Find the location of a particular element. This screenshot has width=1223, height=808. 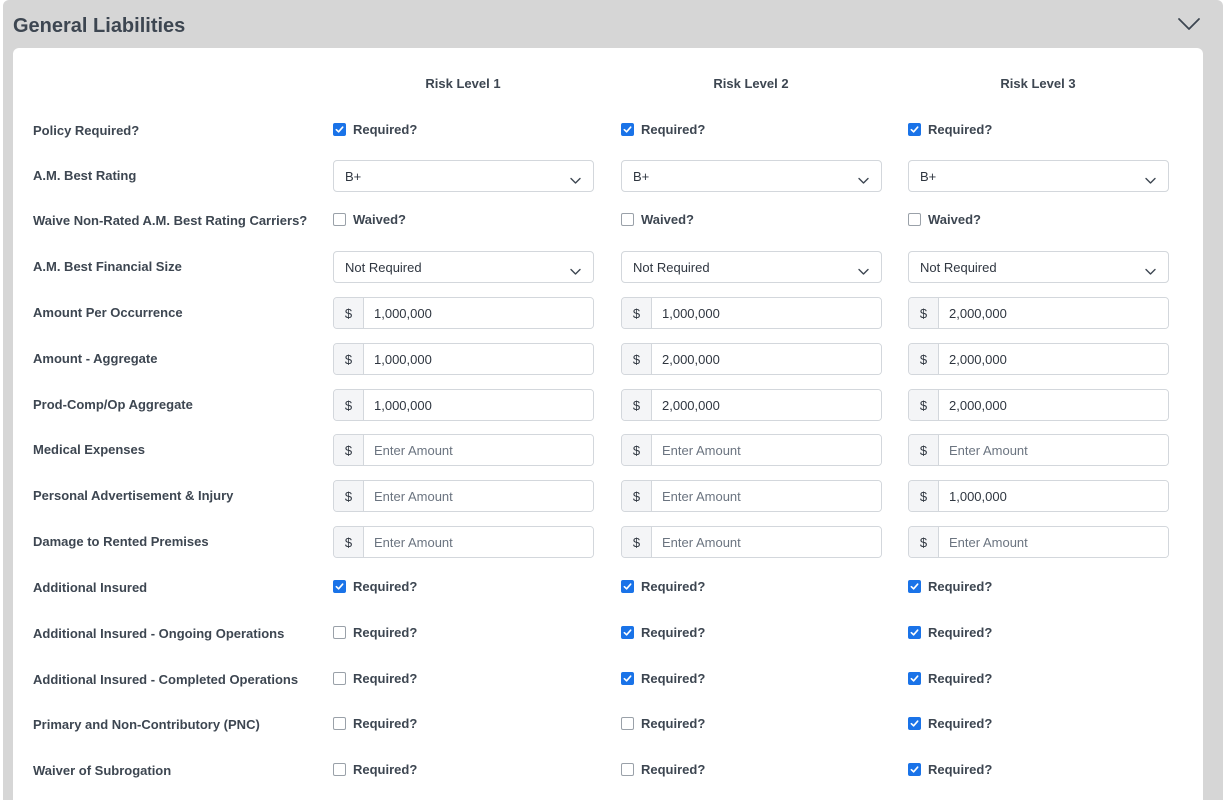

row-label-policy-required: Policy Required? is located at coordinates (86, 130).